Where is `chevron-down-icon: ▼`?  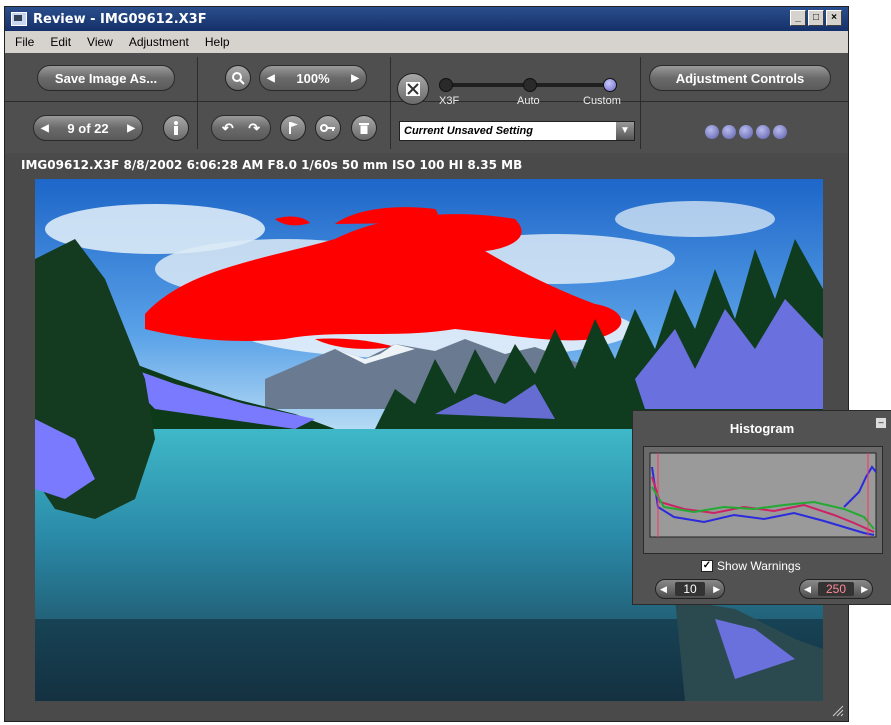
chevron-down-icon: ▼ is located at coordinates (625, 131).